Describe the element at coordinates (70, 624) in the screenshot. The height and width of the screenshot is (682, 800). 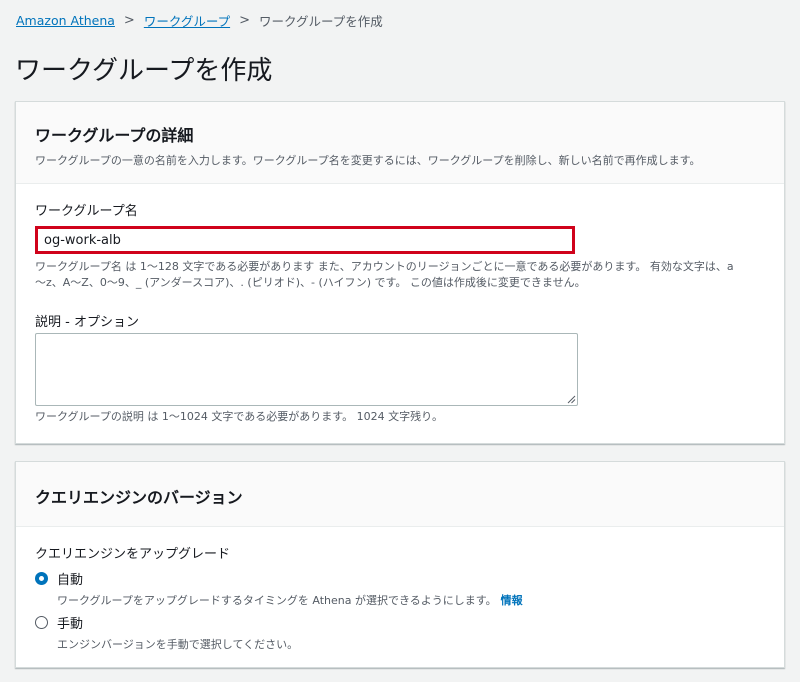
I see `radio-label-manual: 手動` at that location.